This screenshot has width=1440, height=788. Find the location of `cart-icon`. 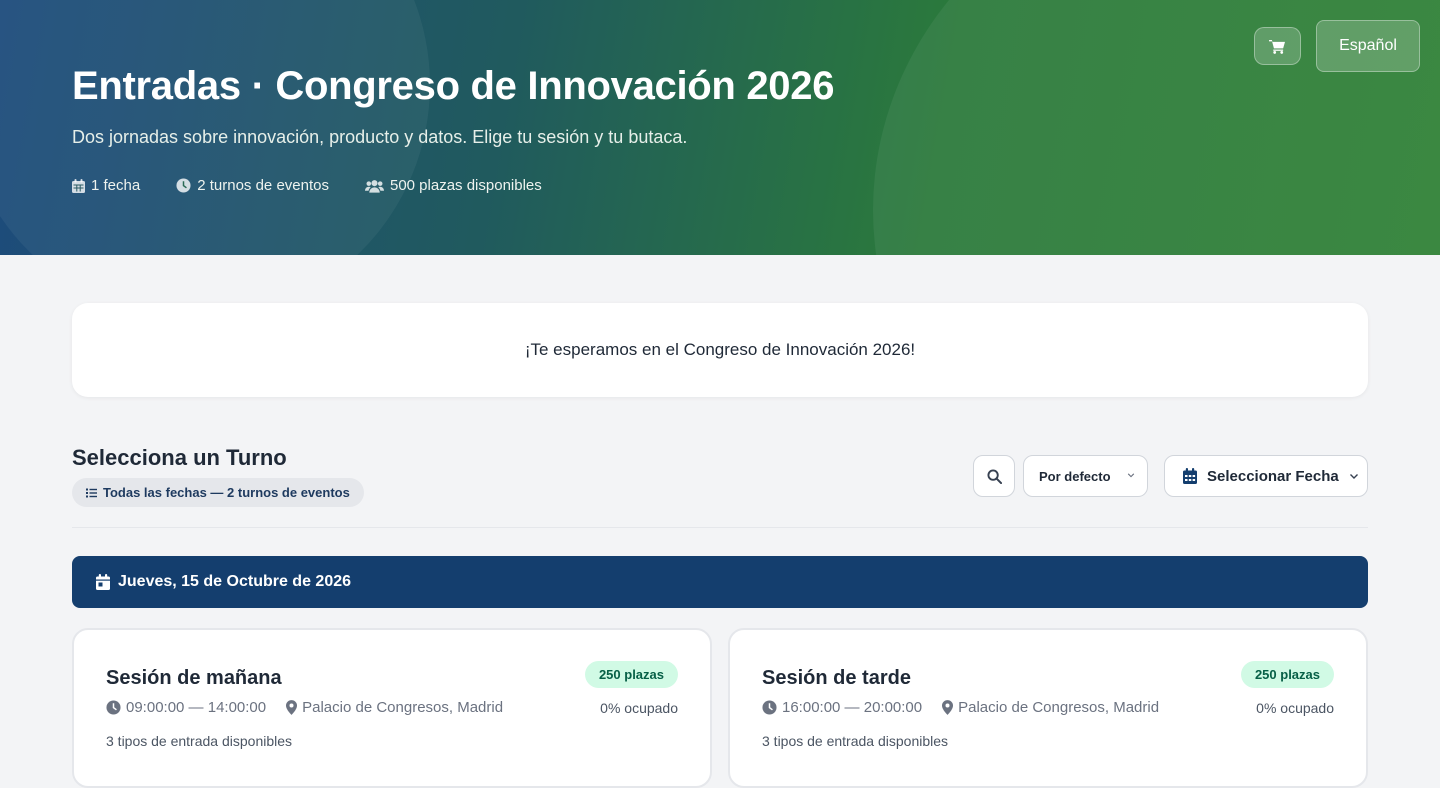

cart-icon is located at coordinates (1277, 46).